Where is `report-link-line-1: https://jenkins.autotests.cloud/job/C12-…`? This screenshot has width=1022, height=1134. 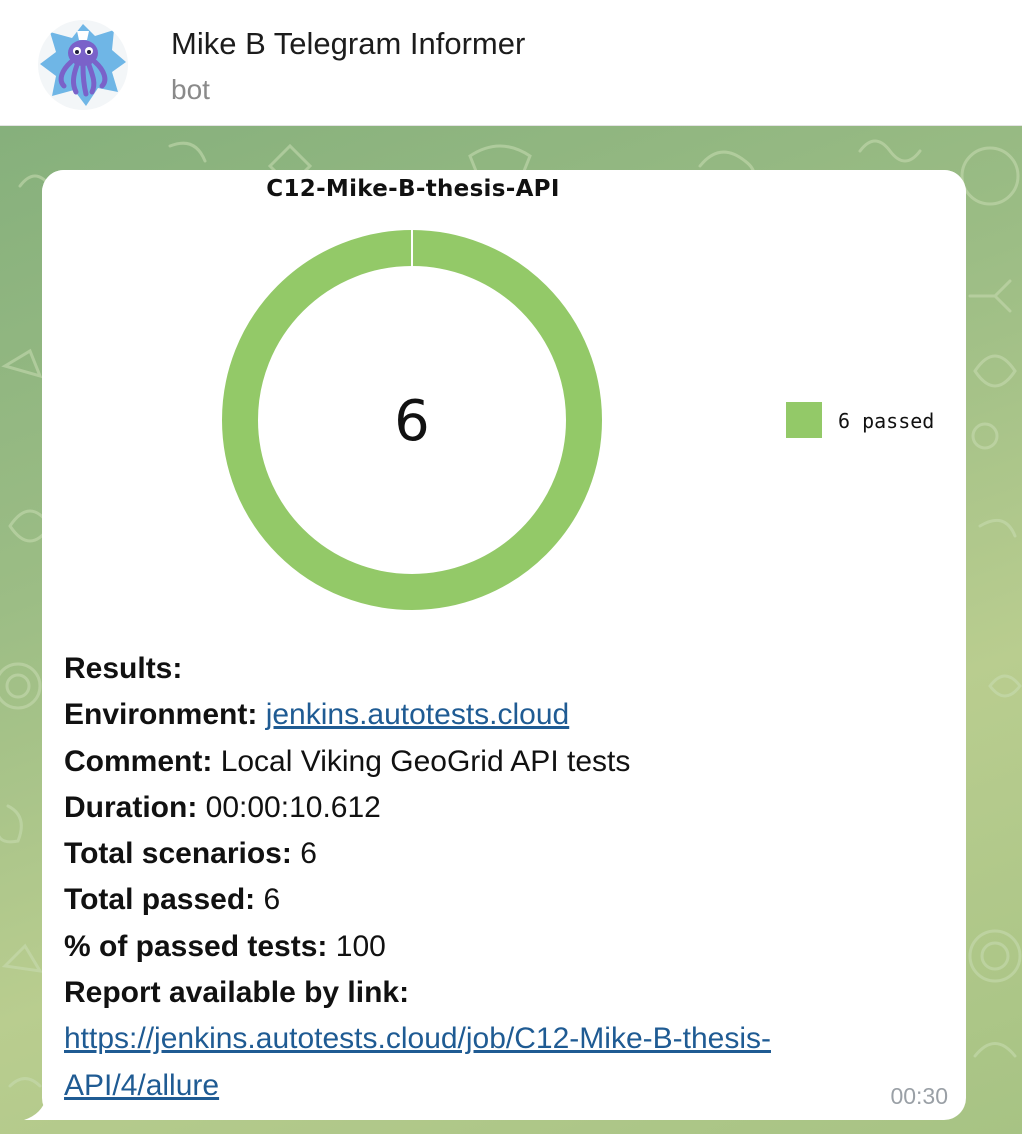
report-link-line-1: https://jenkins.autotests.cloud/job/C12-… is located at coordinates (504, 1039).